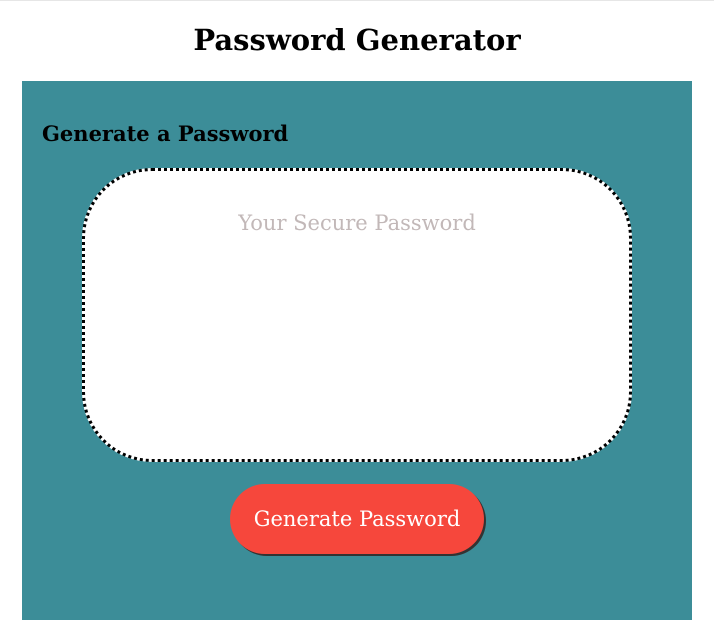  I want to click on page-title: Password Generator, so click(357, 40).